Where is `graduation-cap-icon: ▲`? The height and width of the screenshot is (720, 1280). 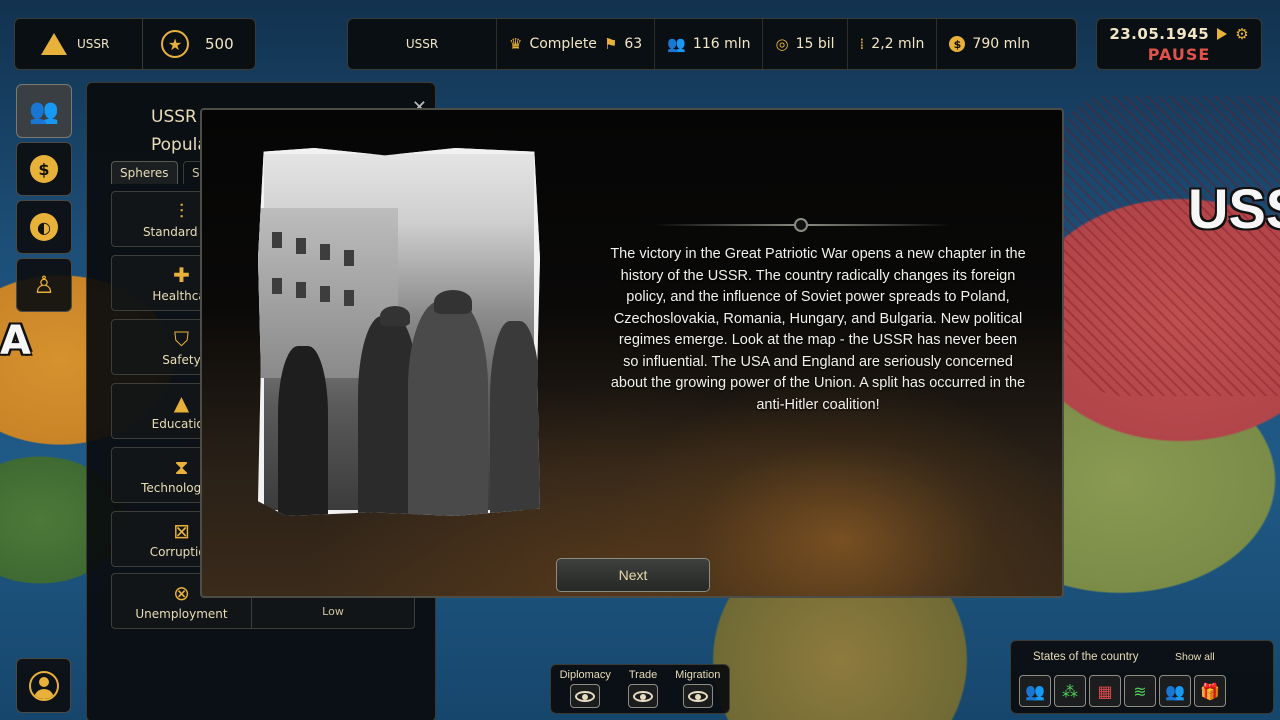
graduation-cap-icon: ▲ is located at coordinates (181, 402).